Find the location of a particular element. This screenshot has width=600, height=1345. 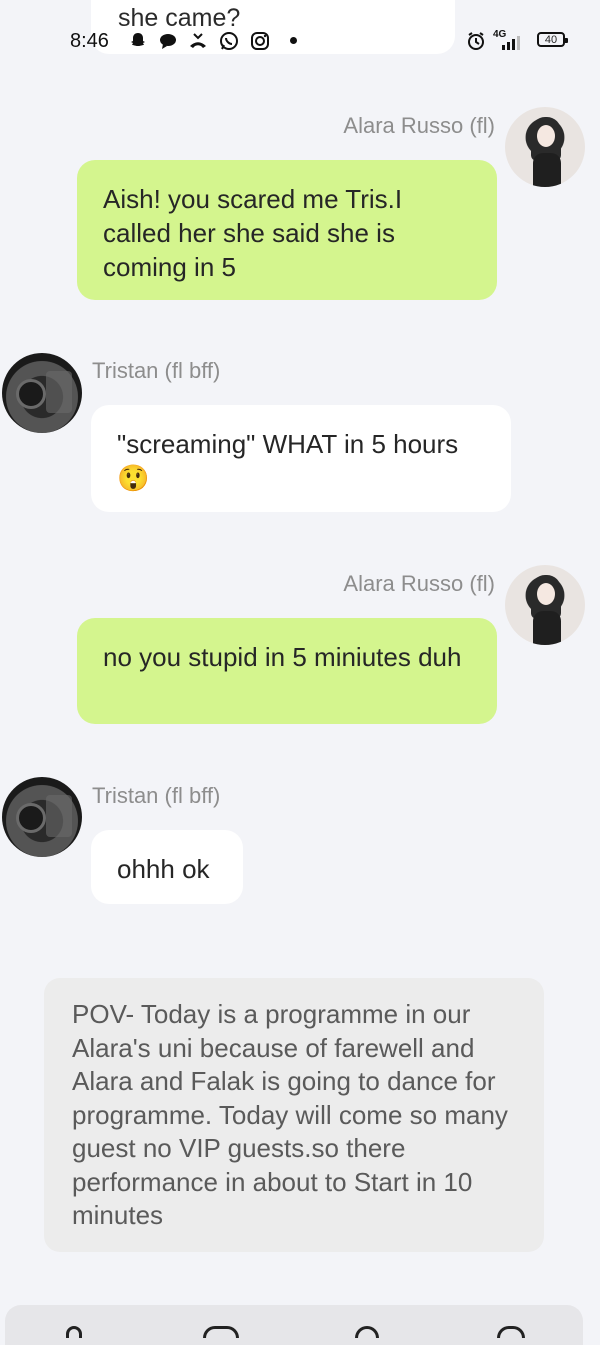

previous-message-text: she came? is located at coordinates (179, 18).